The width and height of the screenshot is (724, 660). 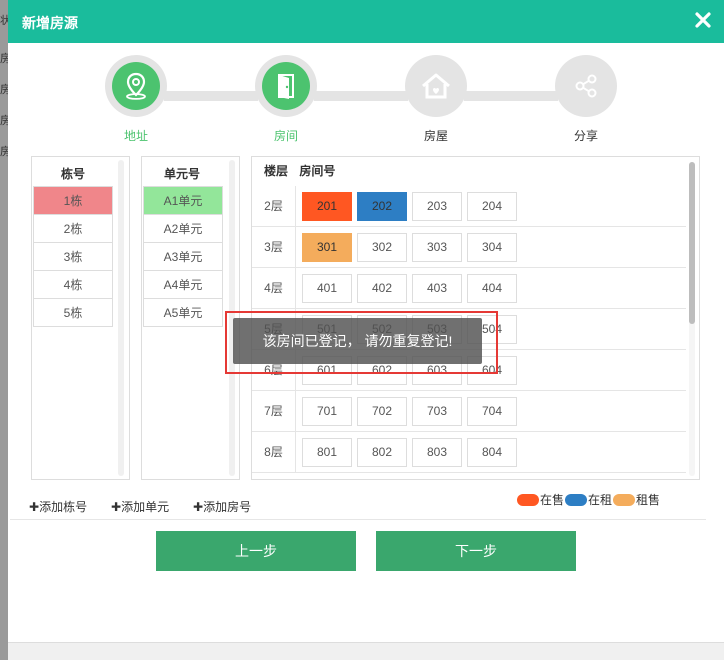 I want to click on room-button: 802, so click(x=382, y=452).